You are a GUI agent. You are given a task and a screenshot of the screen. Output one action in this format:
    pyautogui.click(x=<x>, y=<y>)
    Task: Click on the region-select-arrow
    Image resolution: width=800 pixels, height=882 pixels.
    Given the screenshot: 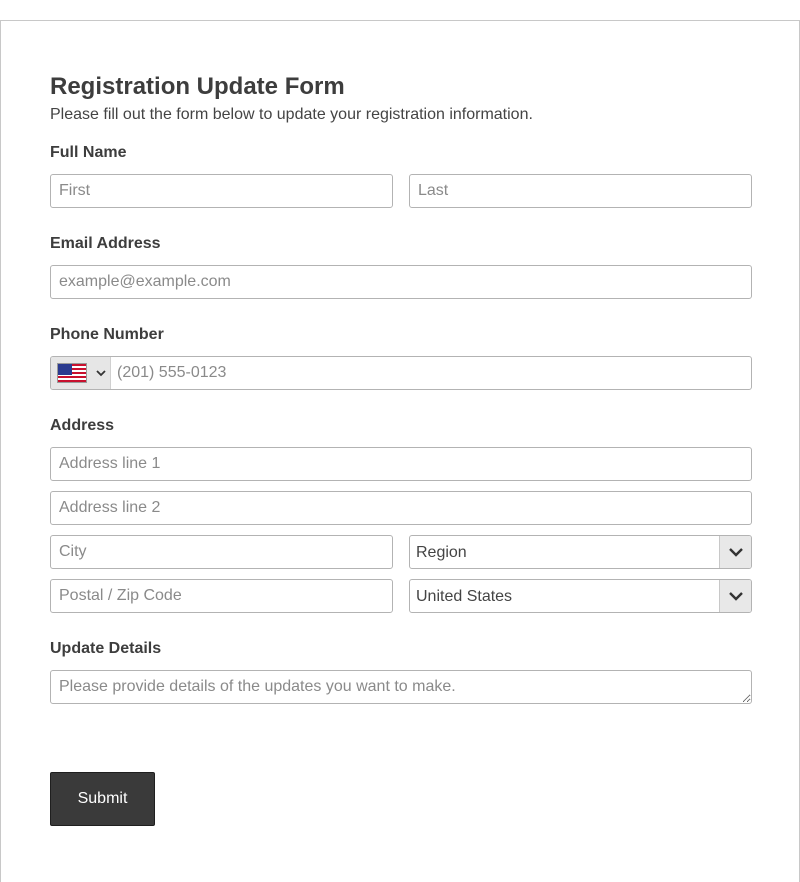 What is the action you would take?
    pyautogui.click(x=735, y=552)
    